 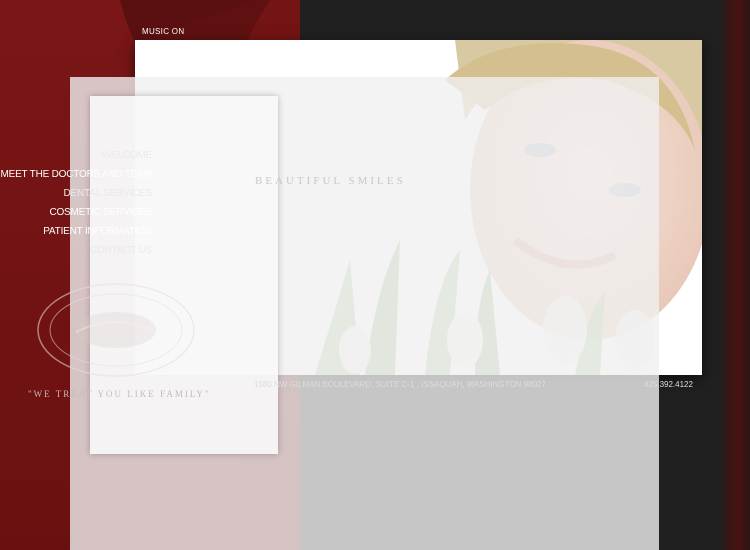 What do you see at coordinates (116, 330) in the screenshot?
I see `practice-logo-seal` at bounding box center [116, 330].